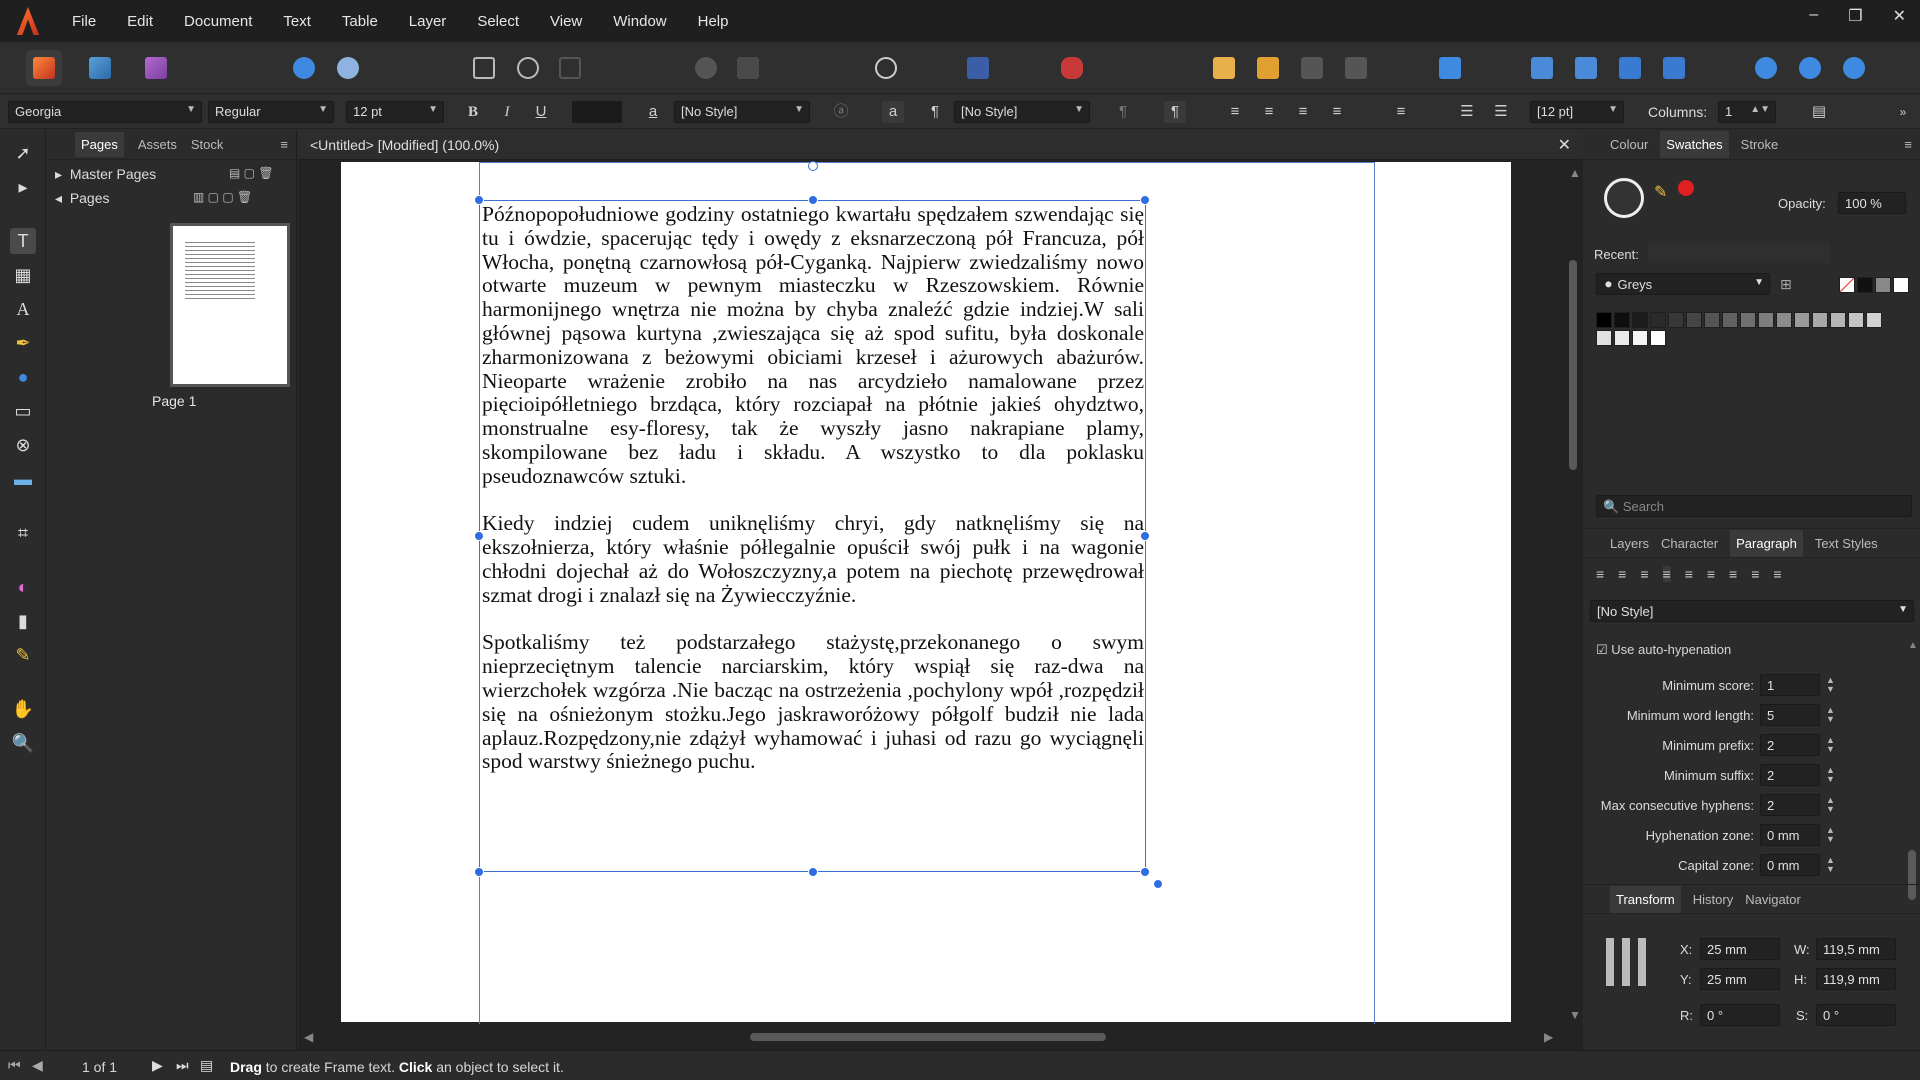 This screenshot has height=1080, width=1920. What do you see at coordinates (1694, 144) in the screenshot?
I see `tab-swatches: Swatches` at bounding box center [1694, 144].